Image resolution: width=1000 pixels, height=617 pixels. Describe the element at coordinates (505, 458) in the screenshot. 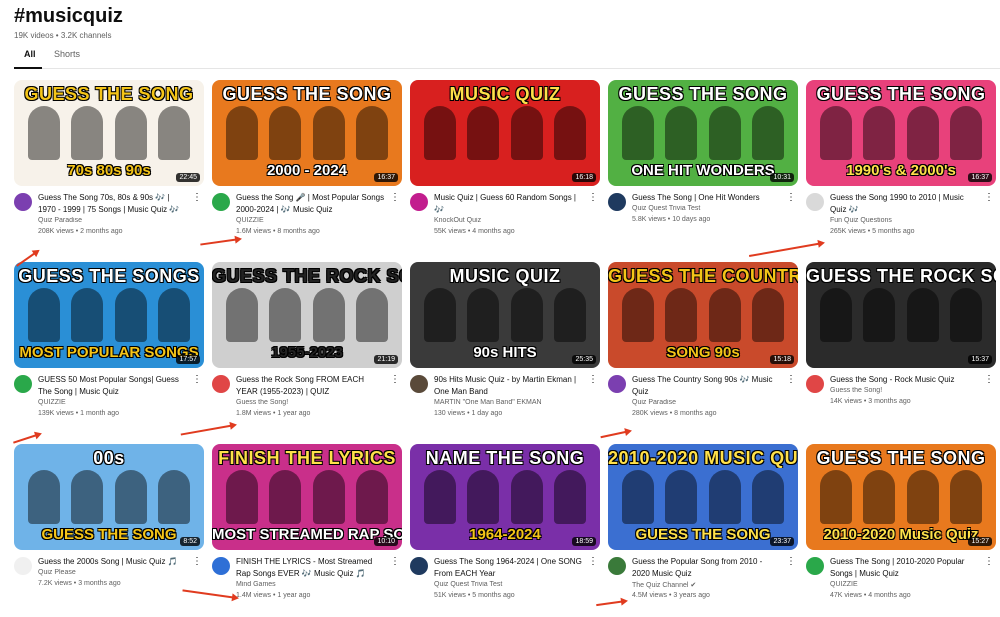

I see `thumbnail-title-text: NAME THE SONG` at that location.